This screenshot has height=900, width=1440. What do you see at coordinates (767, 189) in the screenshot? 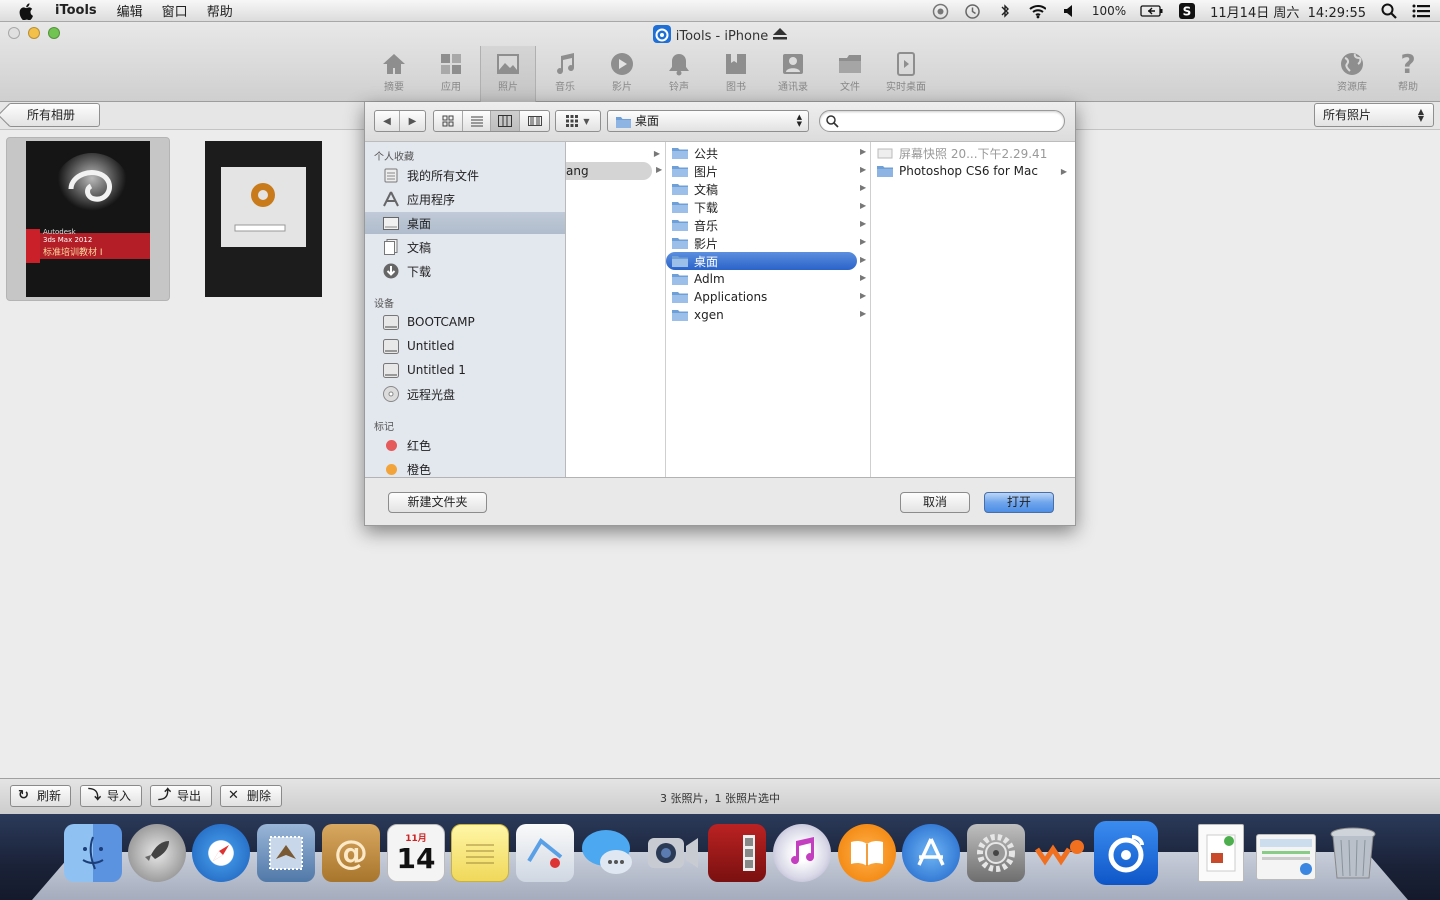
I see `list-item: 文稿` at bounding box center [767, 189].